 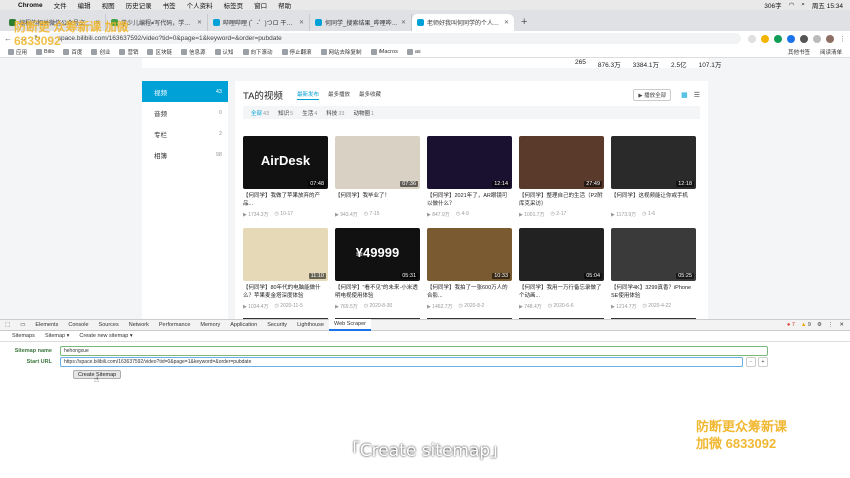 I want to click on devtools-tab-memory: Memory, so click(x=210, y=325).